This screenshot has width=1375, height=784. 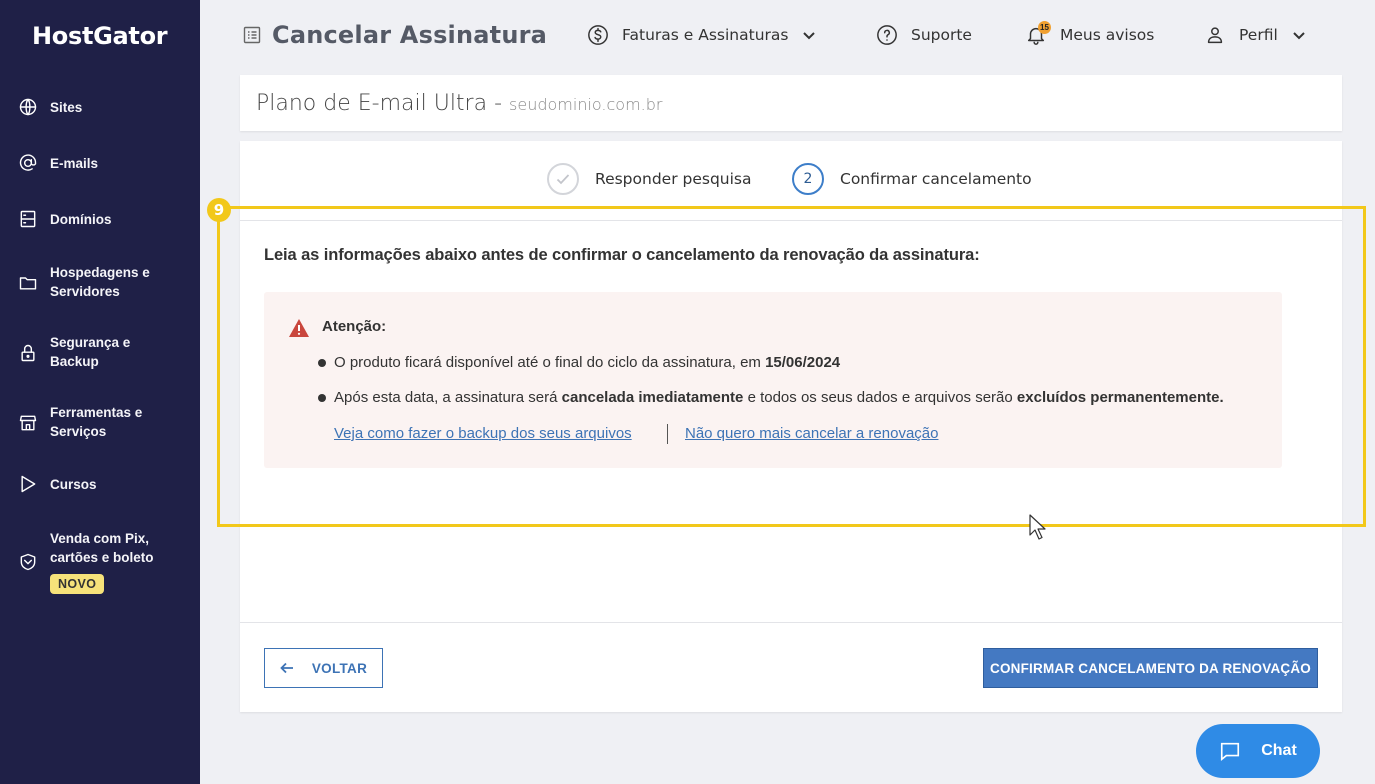 I want to click on sidebar-item-sites: Sites, so click(x=100, y=107).